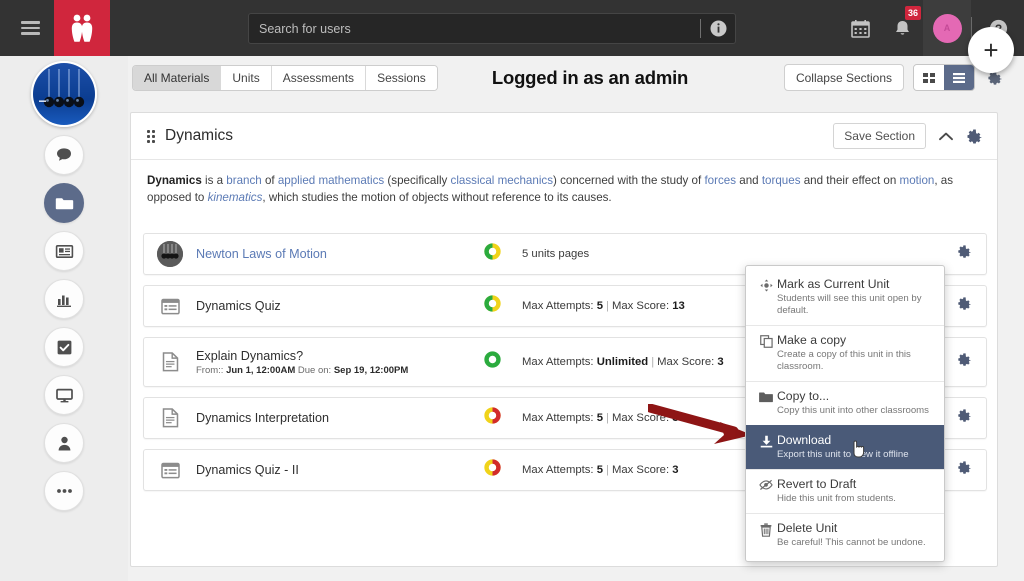  I want to click on score-value: 13, so click(678, 306).